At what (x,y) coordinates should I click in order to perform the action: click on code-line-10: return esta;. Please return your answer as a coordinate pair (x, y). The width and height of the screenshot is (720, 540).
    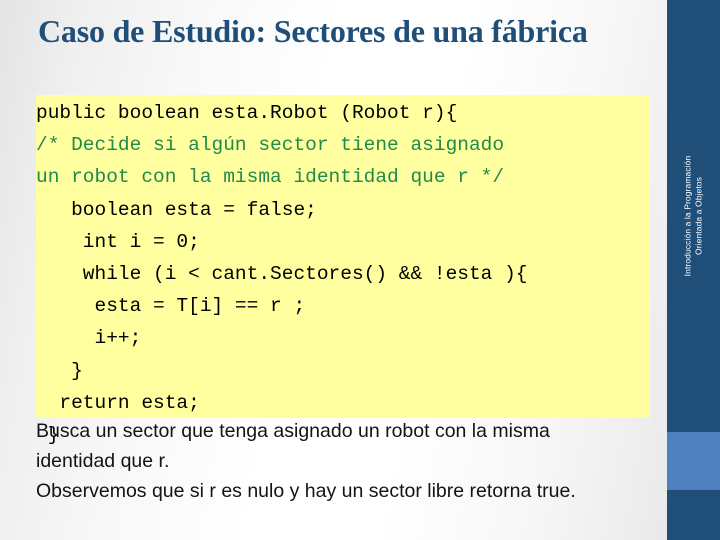
    Looking at the image, I should click on (118, 402).